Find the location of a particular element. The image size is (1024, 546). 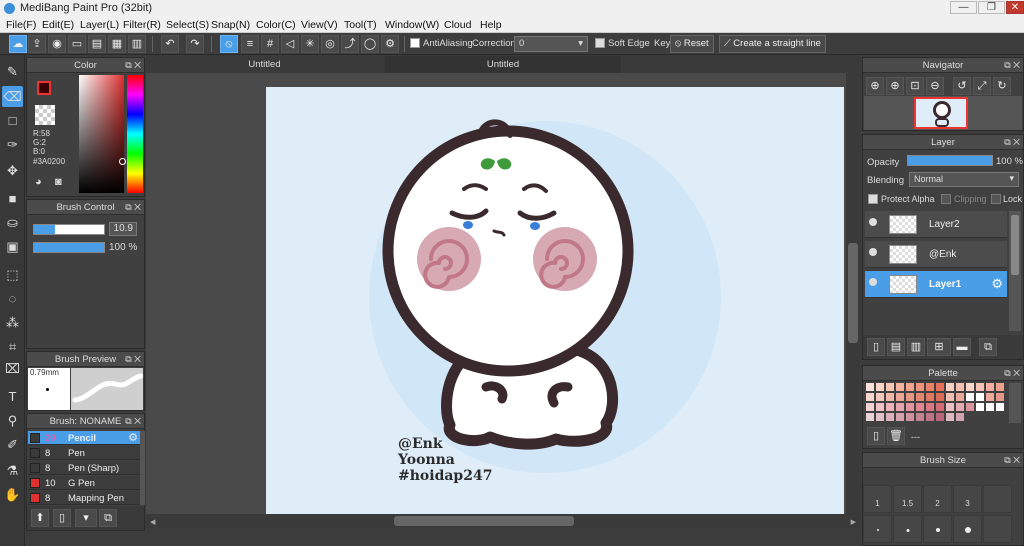

clipping-checkbox is located at coordinates (946, 199).